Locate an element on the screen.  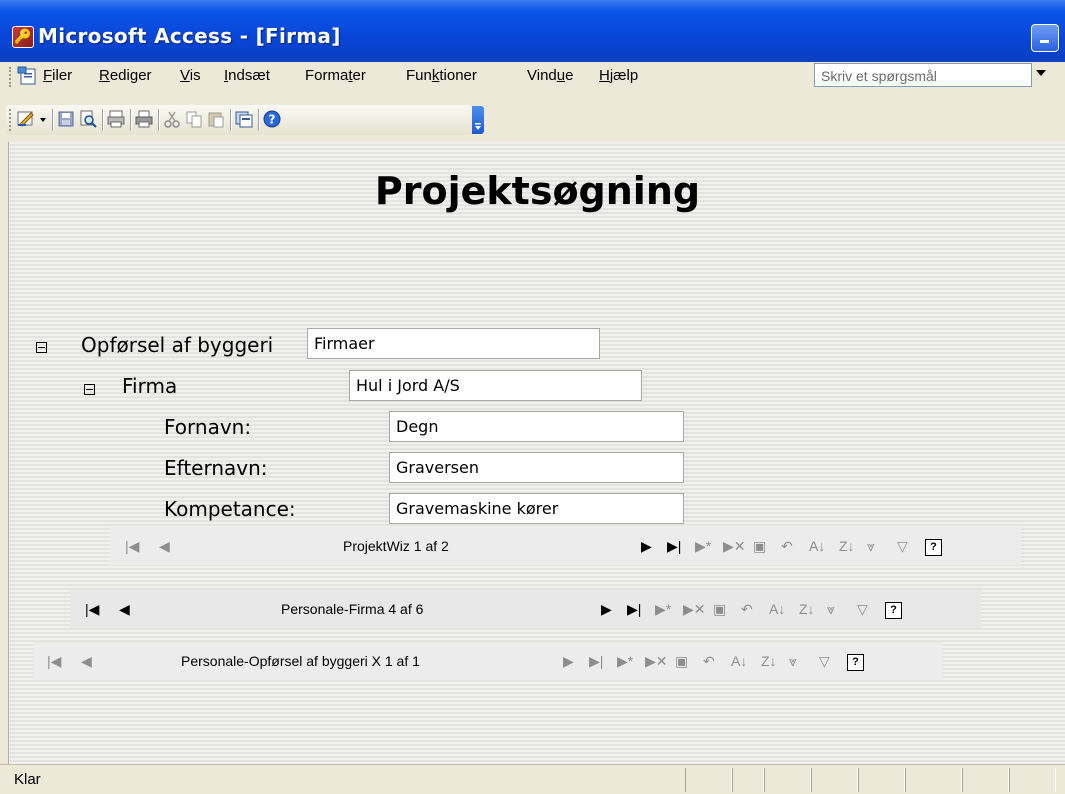
search-icon is located at coordinates (88, 119).